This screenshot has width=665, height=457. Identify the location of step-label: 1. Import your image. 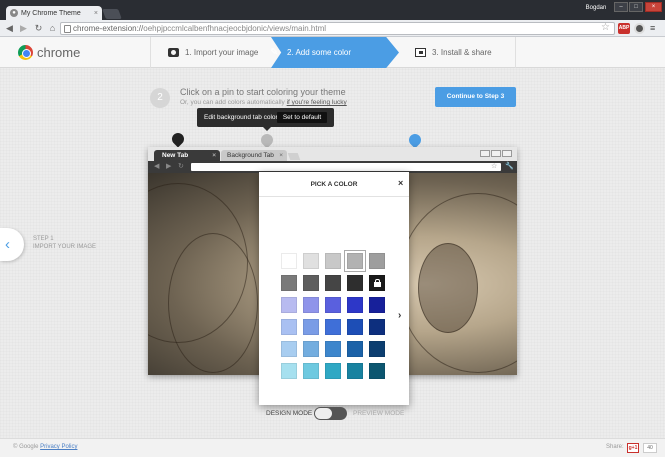
(222, 52).